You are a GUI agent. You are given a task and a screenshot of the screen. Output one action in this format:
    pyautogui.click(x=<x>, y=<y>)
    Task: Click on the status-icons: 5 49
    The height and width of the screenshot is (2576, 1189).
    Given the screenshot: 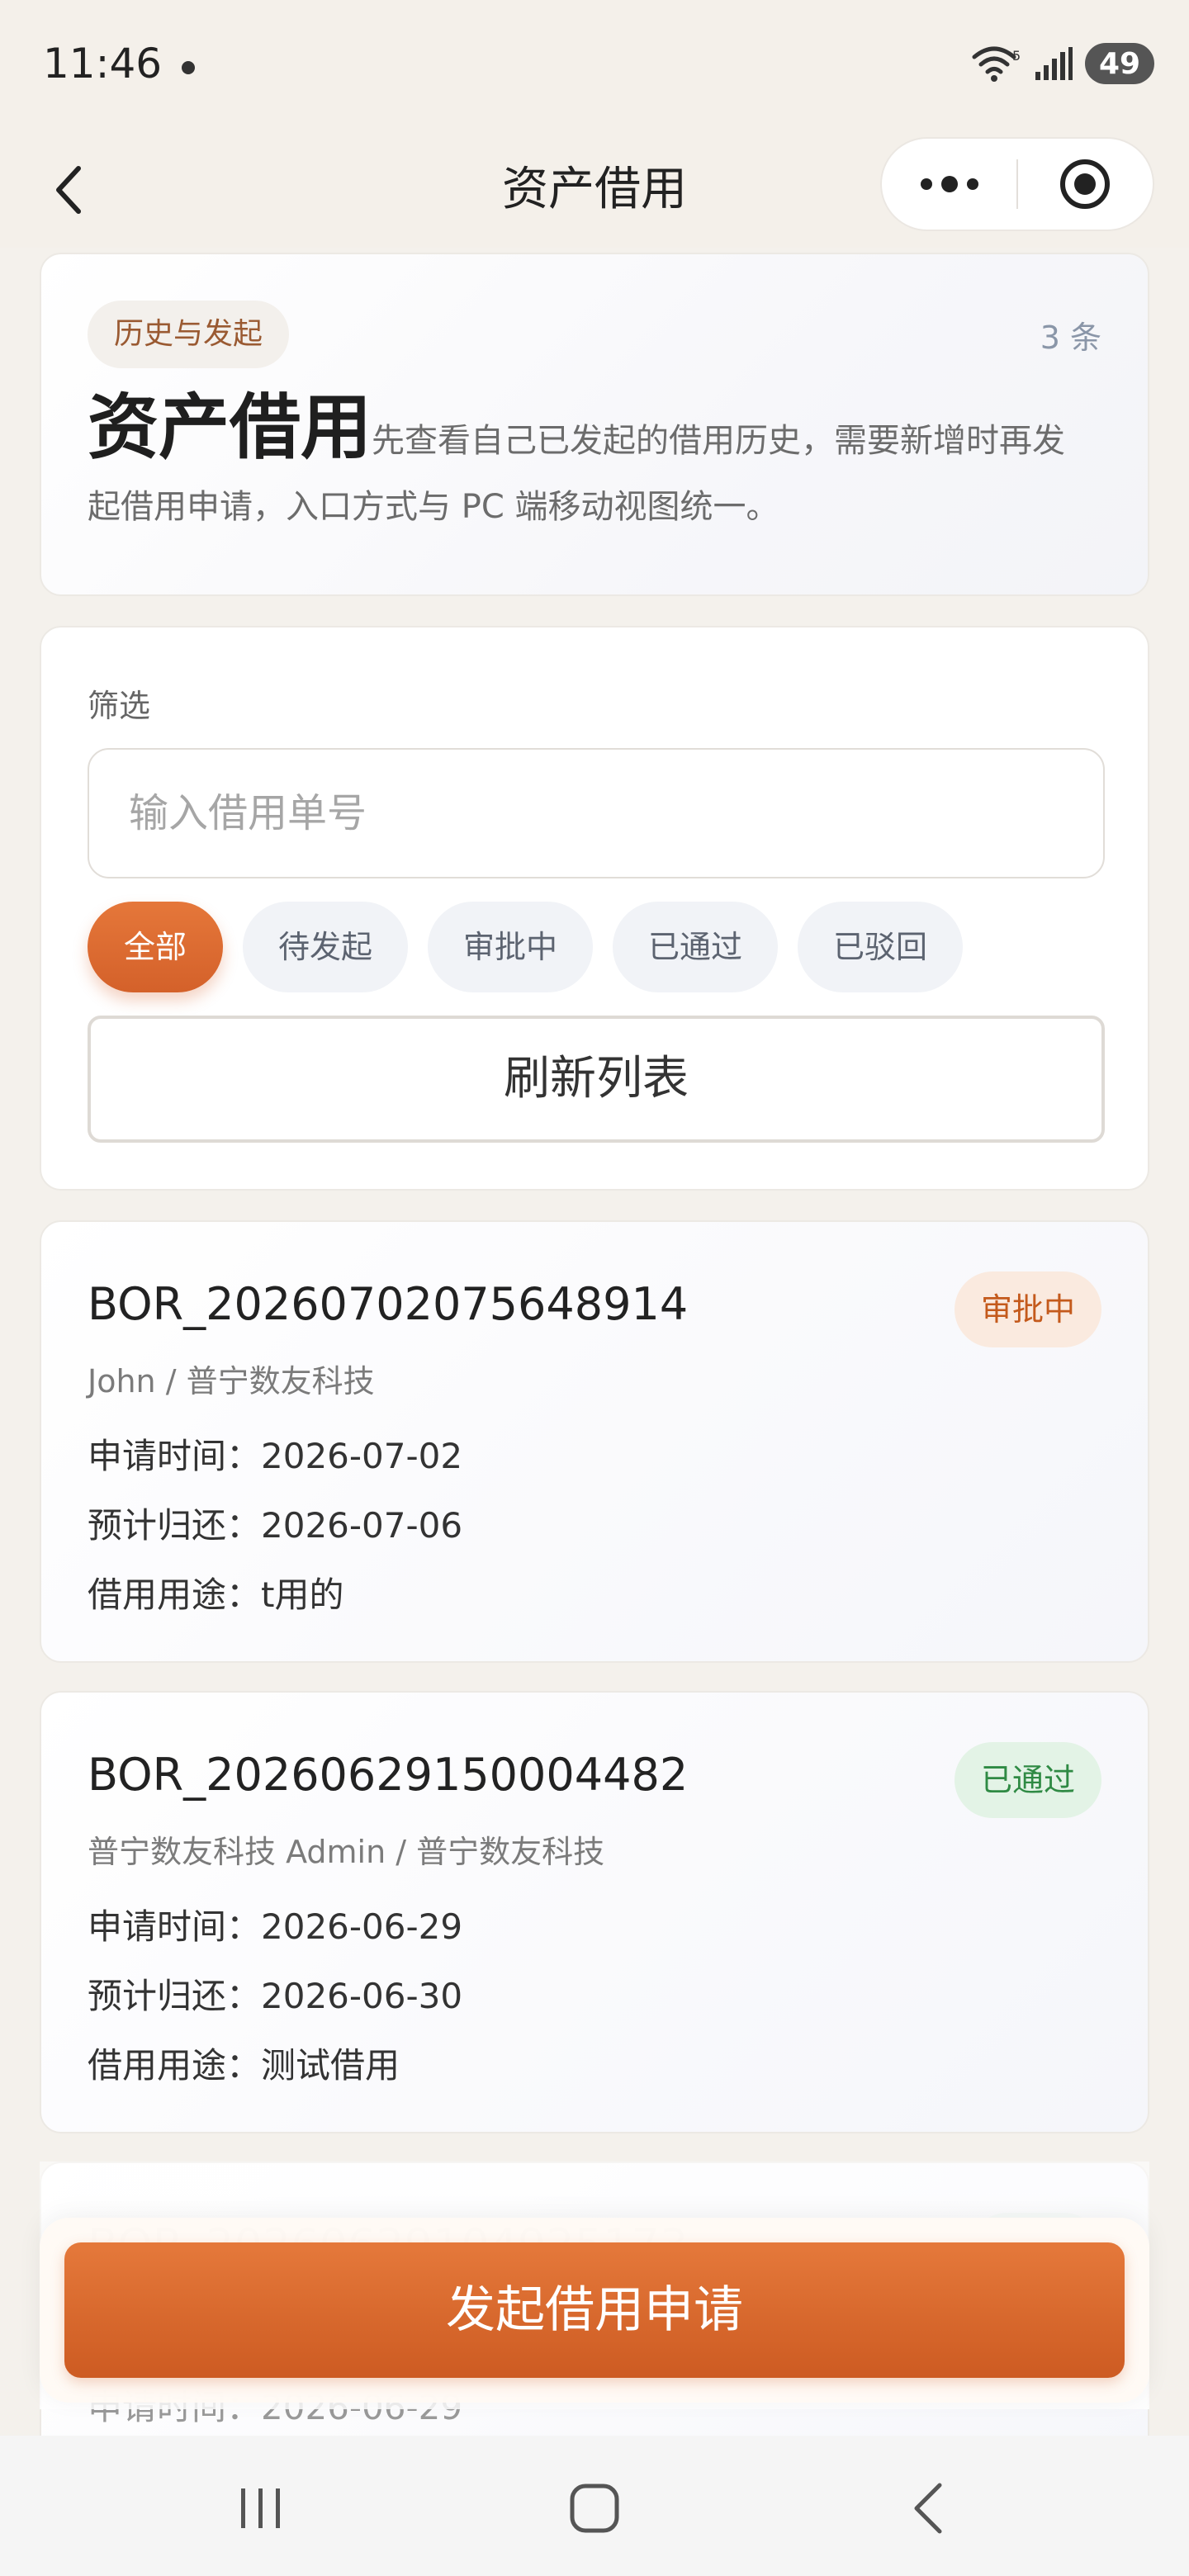 What is the action you would take?
    pyautogui.click(x=1062, y=63)
    